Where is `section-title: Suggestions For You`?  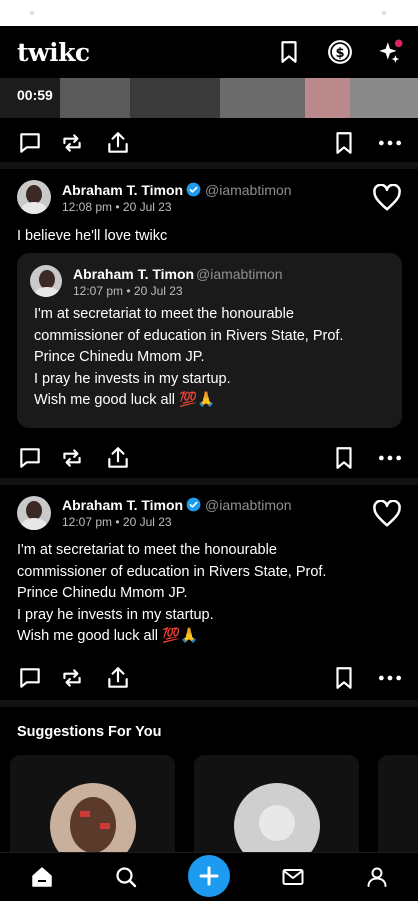
section-title: Suggestions For You is located at coordinates (89, 732).